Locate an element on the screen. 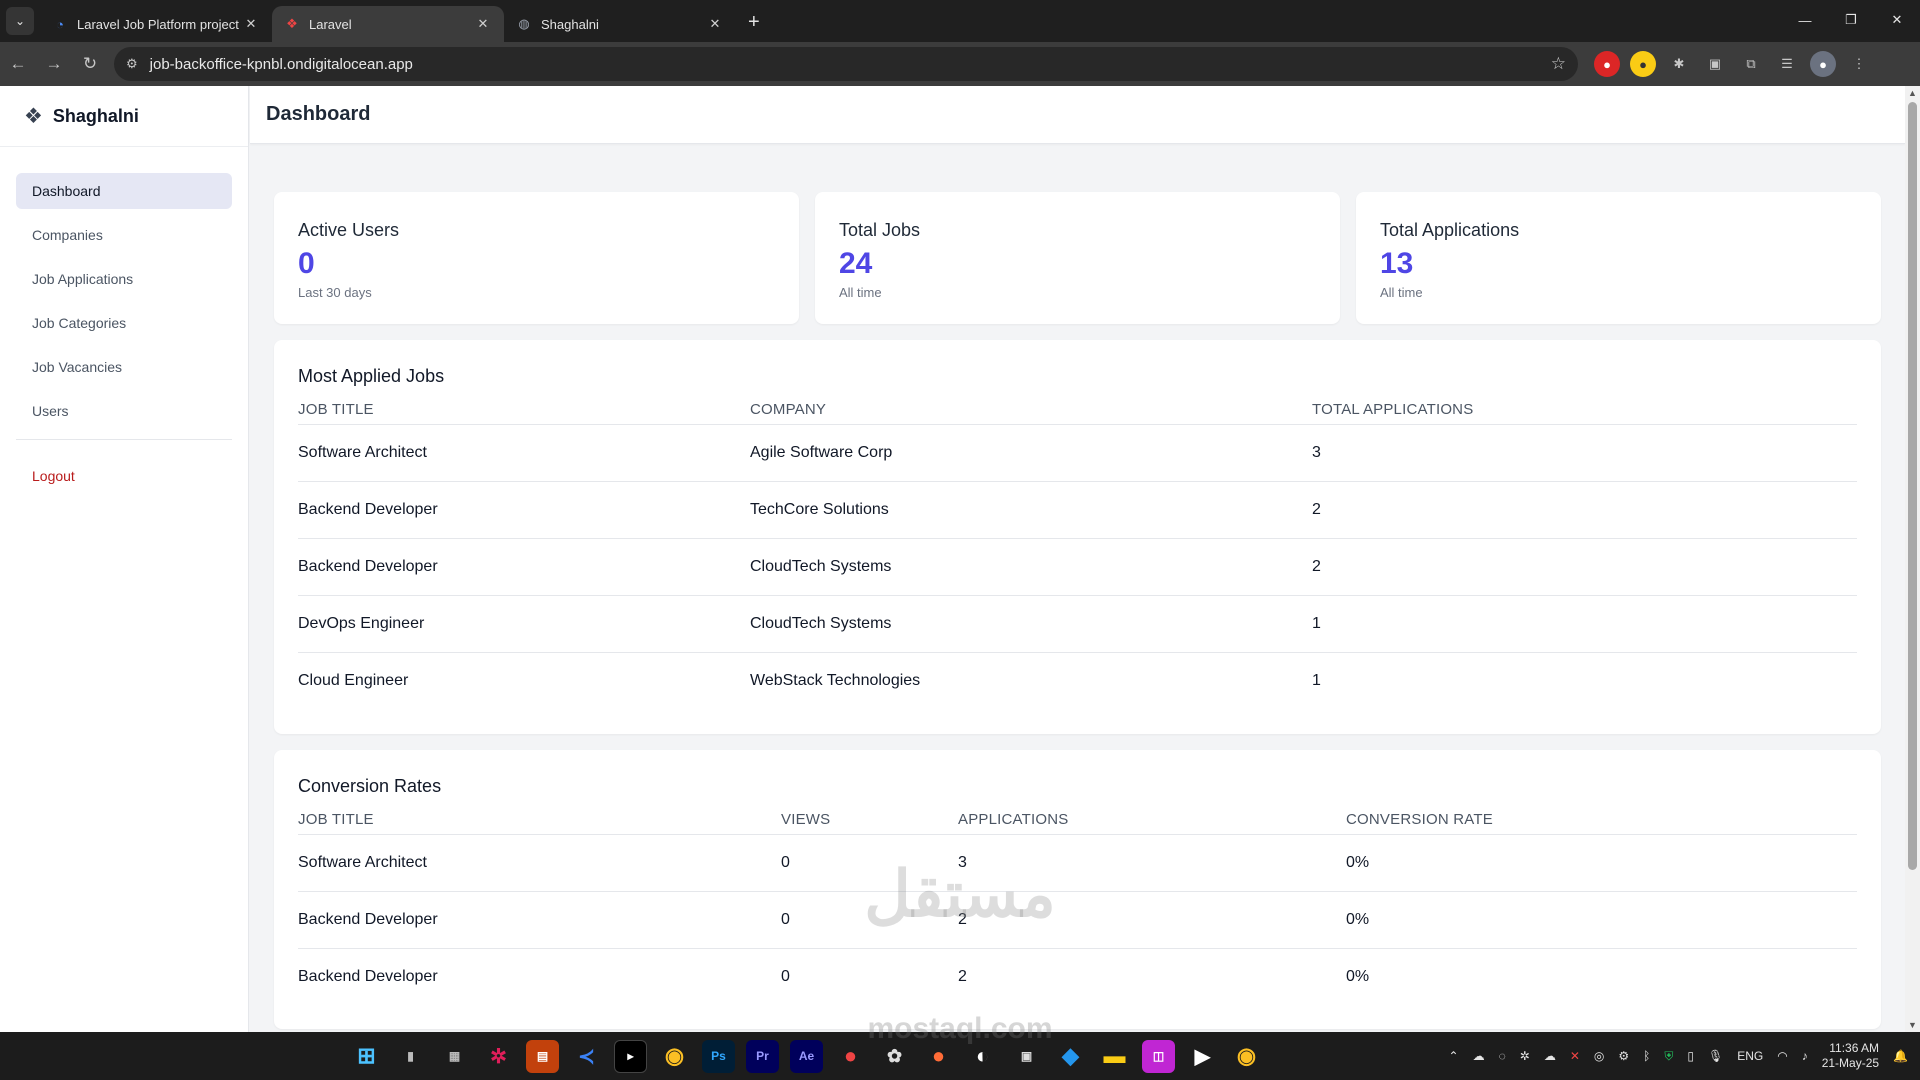 The width and height of the screenshot is (1920, 1080). cloud-icon: ☁ is located at coordinates (1479, 1056).